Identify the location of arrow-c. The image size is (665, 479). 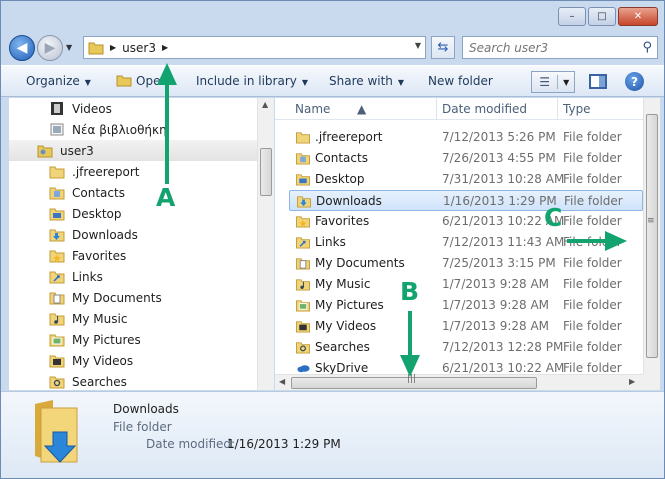
(597, 241).